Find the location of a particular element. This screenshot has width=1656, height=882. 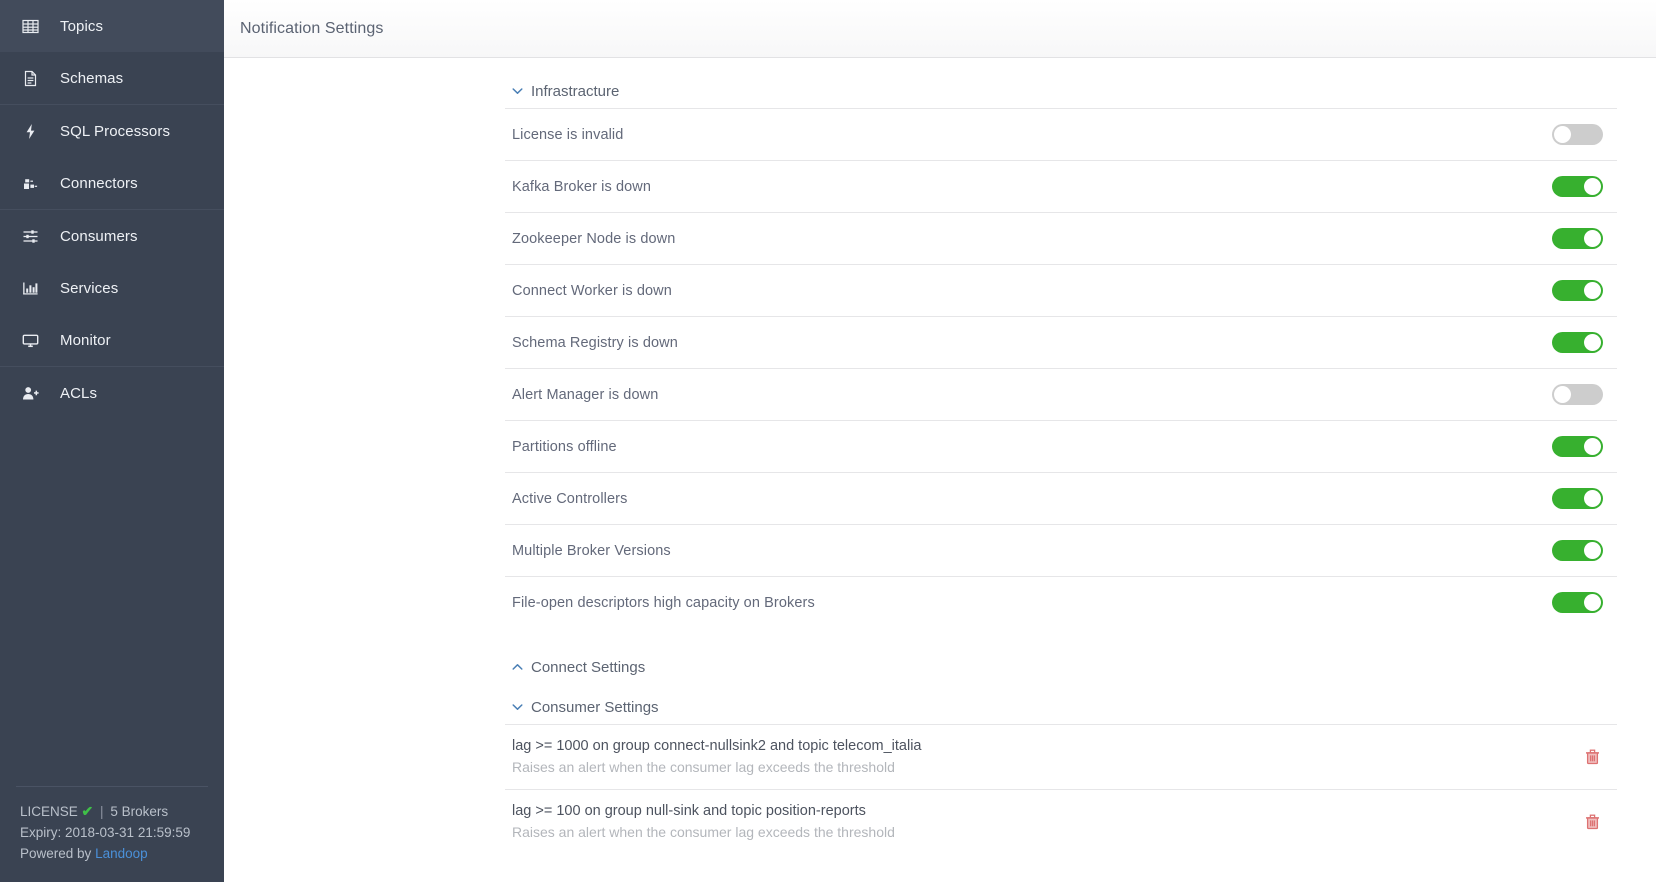

sidebar-item-consumers: Consumers is located at coordinates (112, 236).